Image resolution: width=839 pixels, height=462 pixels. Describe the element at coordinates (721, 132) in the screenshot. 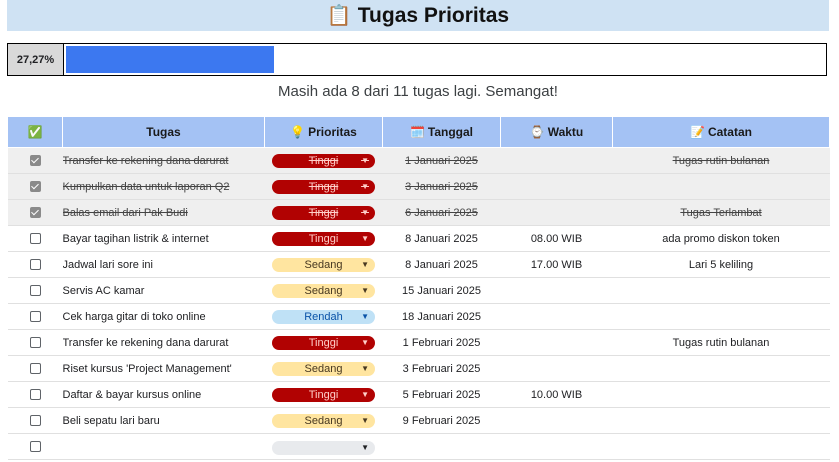

I see `column-header-notes: 📝 Catatan` at that location.